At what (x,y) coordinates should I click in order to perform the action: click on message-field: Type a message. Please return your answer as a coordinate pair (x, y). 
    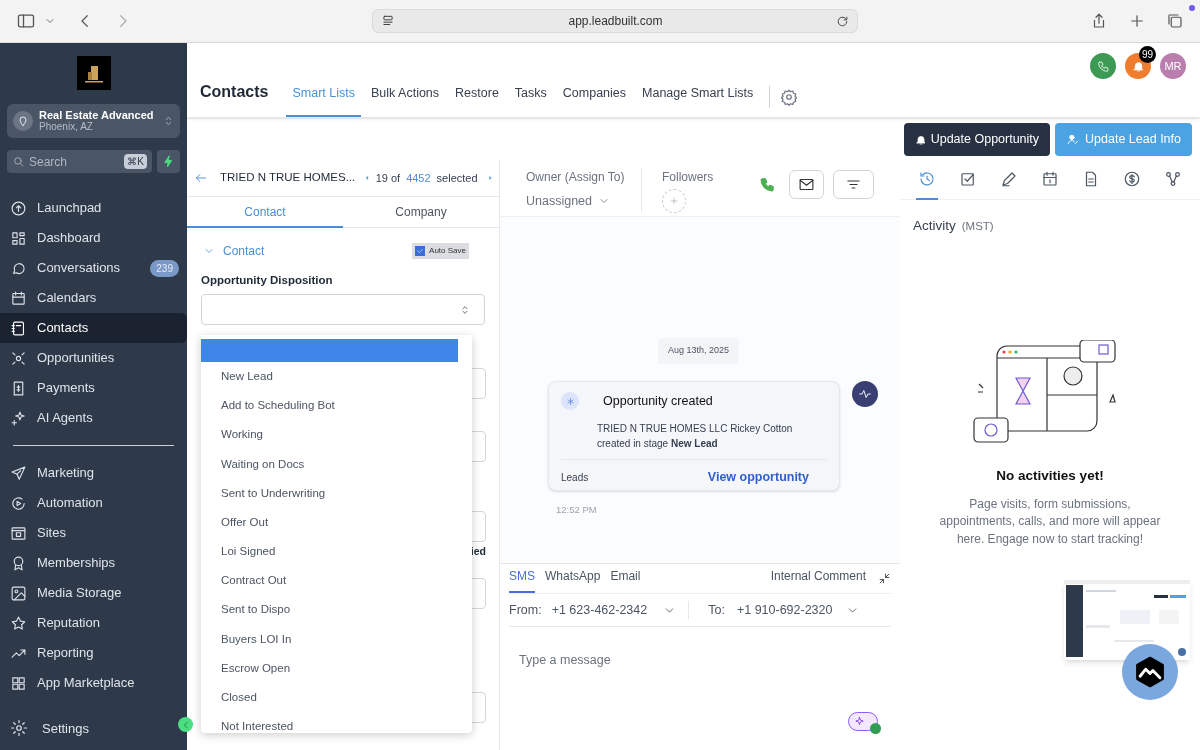
    Looking at the image, I should click on (700, 688).